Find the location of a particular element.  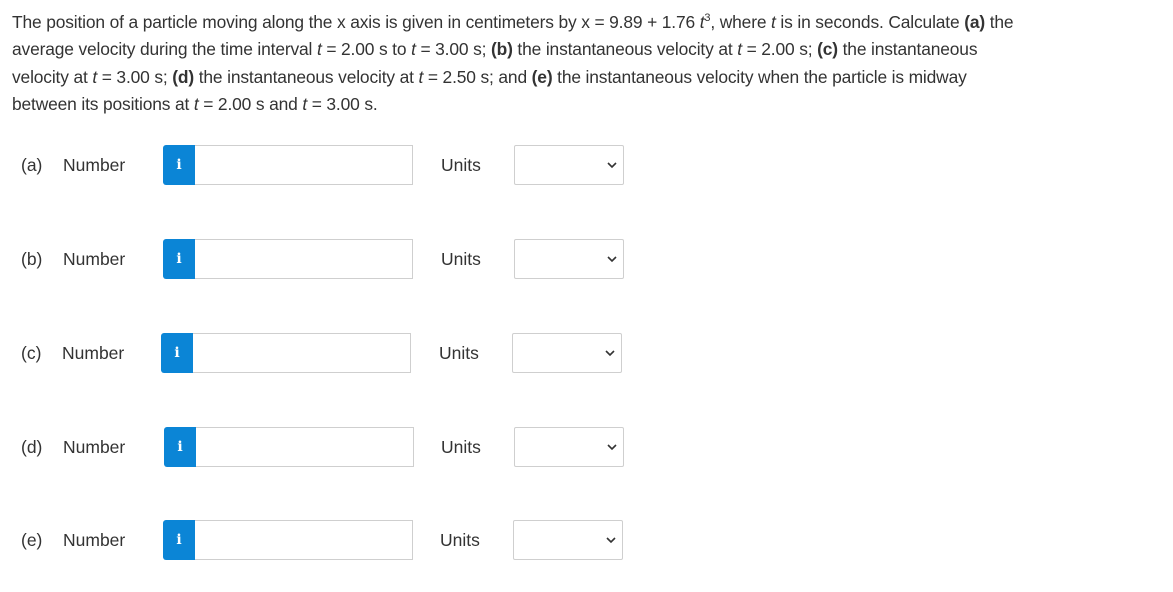

answer-row-d: (d) Number i Units is located at coordinates (350, 448).